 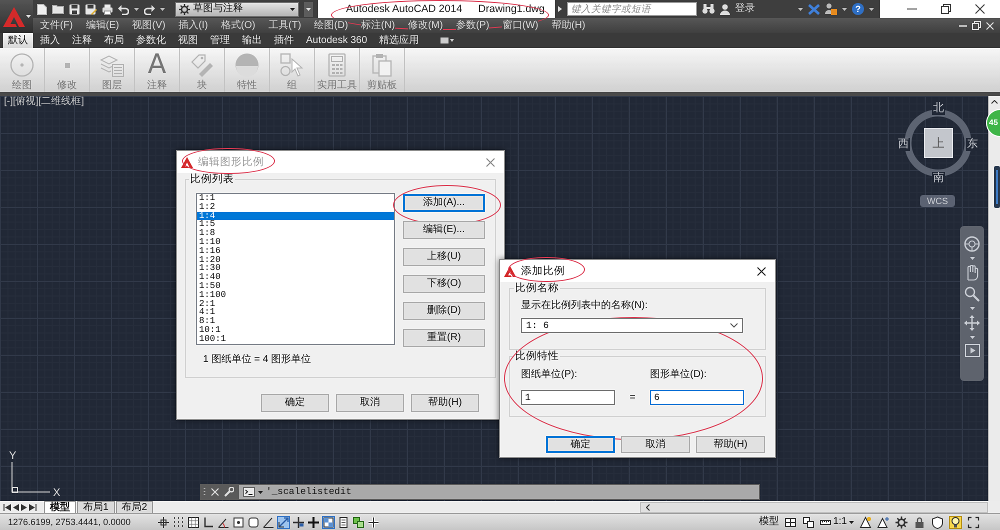 What do you see at coordinates (972, 294) in the screenshot?
I see `zoom-icon` at bounding box center [972, 294].